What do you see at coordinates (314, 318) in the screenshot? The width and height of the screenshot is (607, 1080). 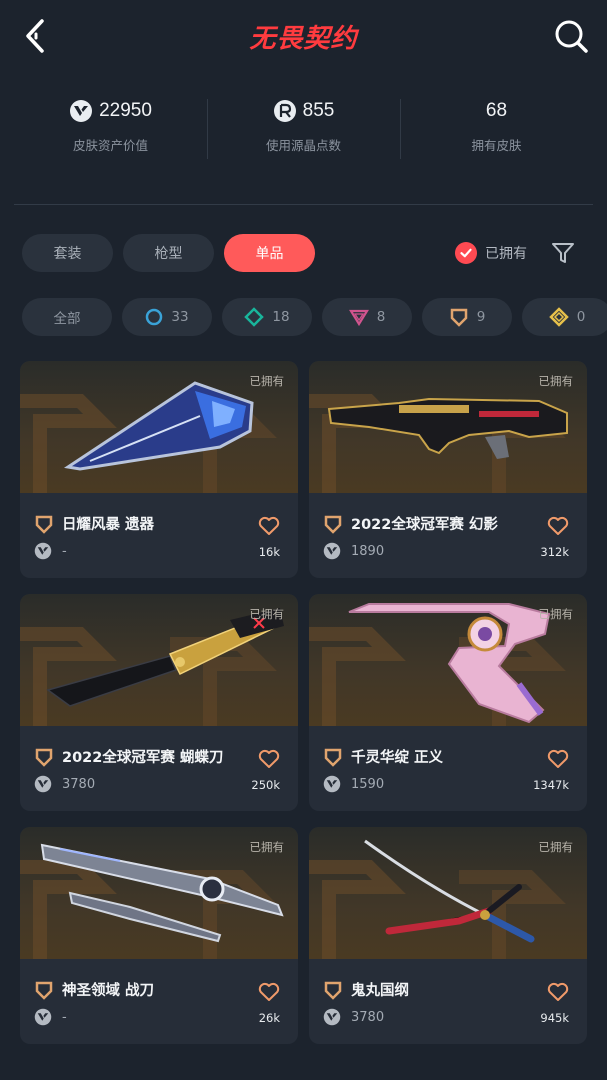 I see `tier-filter-bar: 全部 33 18 8 9 0` at bounding box center [314, 318].